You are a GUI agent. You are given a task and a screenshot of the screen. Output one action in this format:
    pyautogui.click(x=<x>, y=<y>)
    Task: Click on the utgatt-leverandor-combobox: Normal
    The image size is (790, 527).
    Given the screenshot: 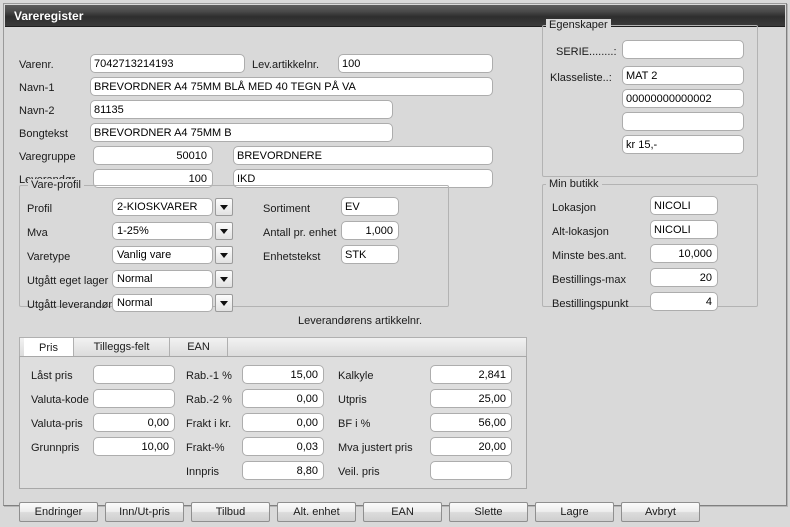 What is the action you would take?
    pyautogui.click(x=172, y=303)
    